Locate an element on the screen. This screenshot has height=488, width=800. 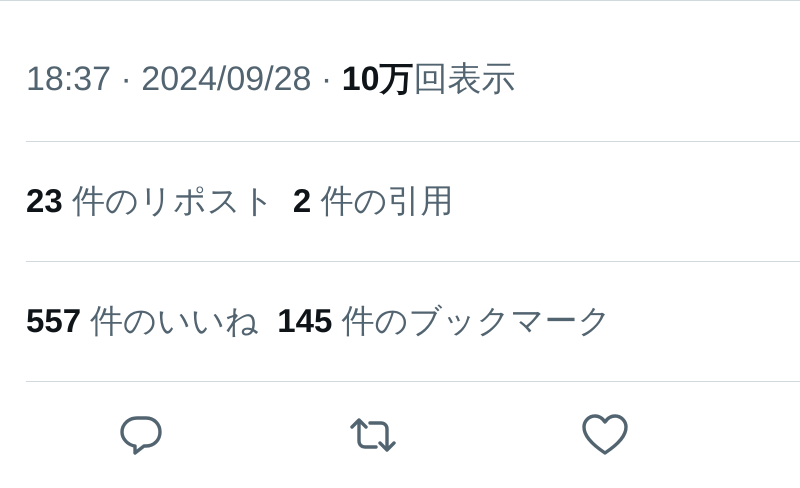
engagement-stat: 23 件のリポスト is located at coordinates (150, 201).